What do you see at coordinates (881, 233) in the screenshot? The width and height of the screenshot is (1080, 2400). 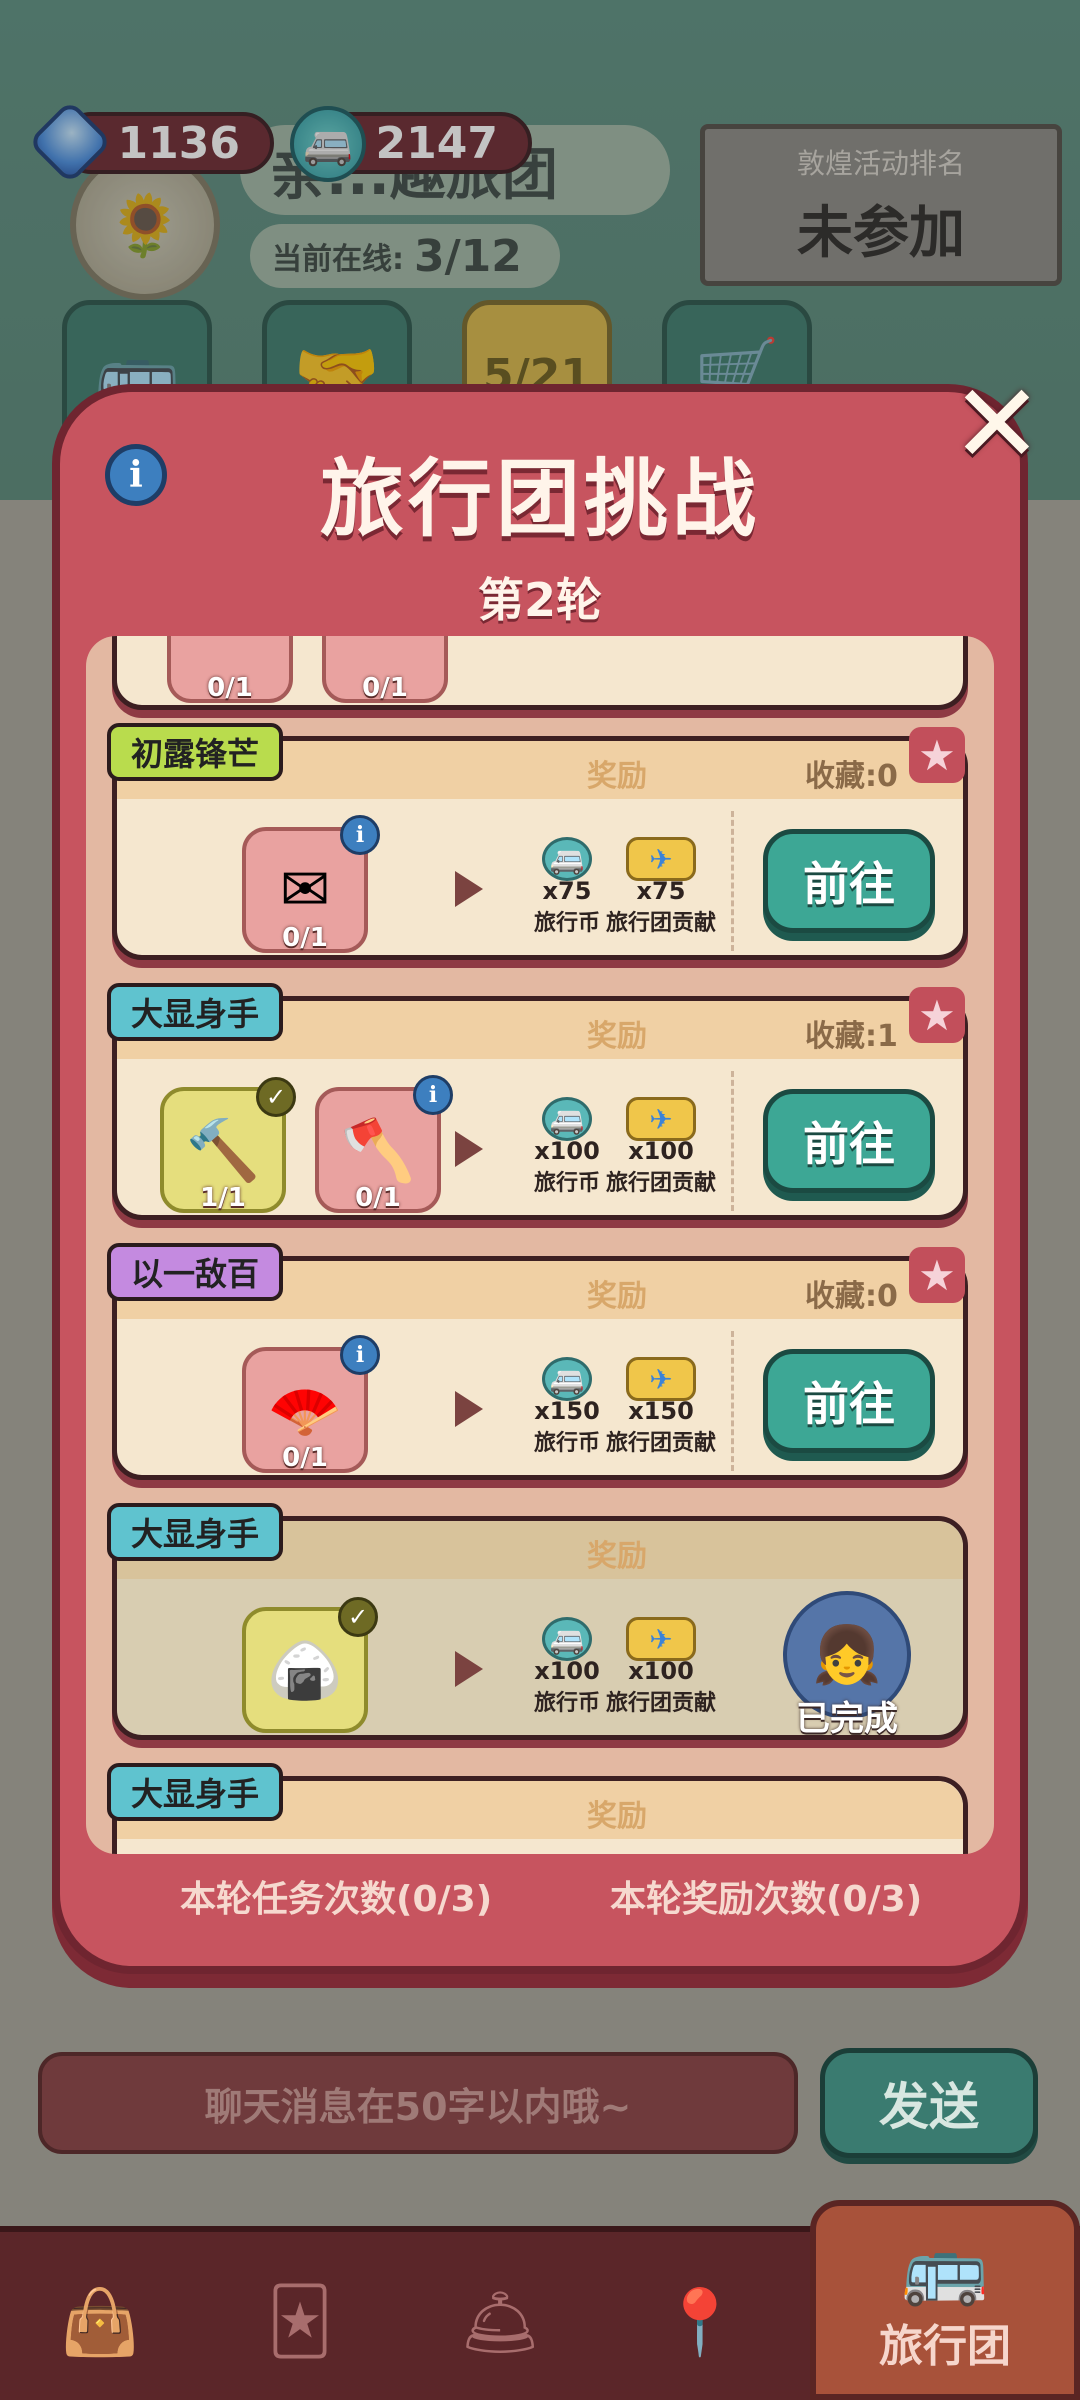 I see `rank-value: 未参加` at bounding box center [881, 233].